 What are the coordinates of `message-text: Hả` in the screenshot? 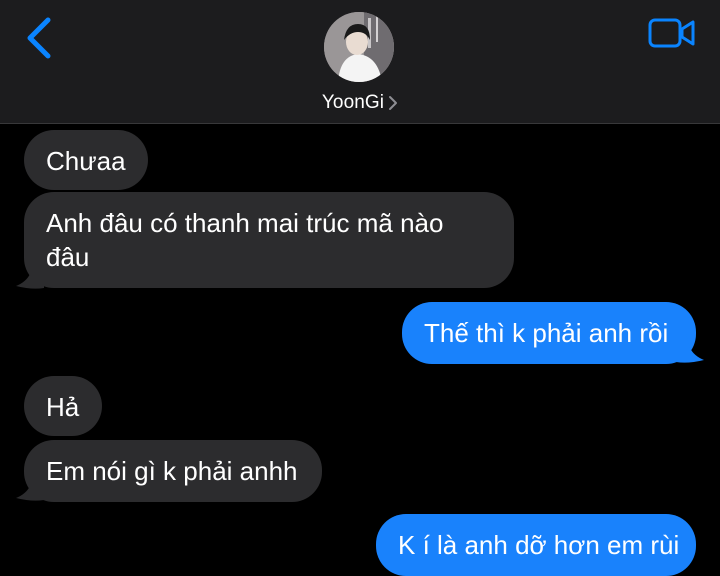 It's located at (63, 407).